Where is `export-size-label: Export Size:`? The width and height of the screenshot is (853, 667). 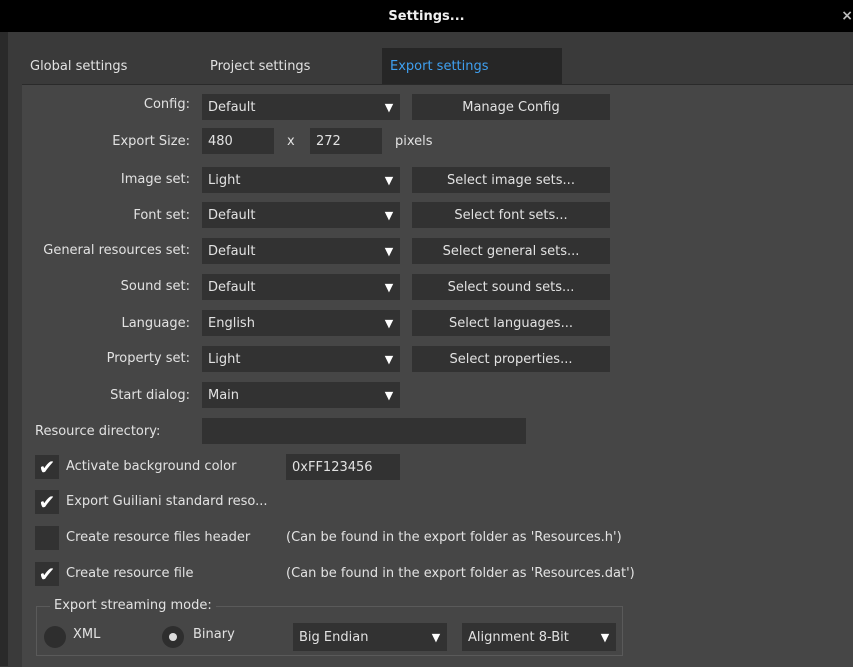 export-size-label: Export Size: is located at coordinates (151, 141).